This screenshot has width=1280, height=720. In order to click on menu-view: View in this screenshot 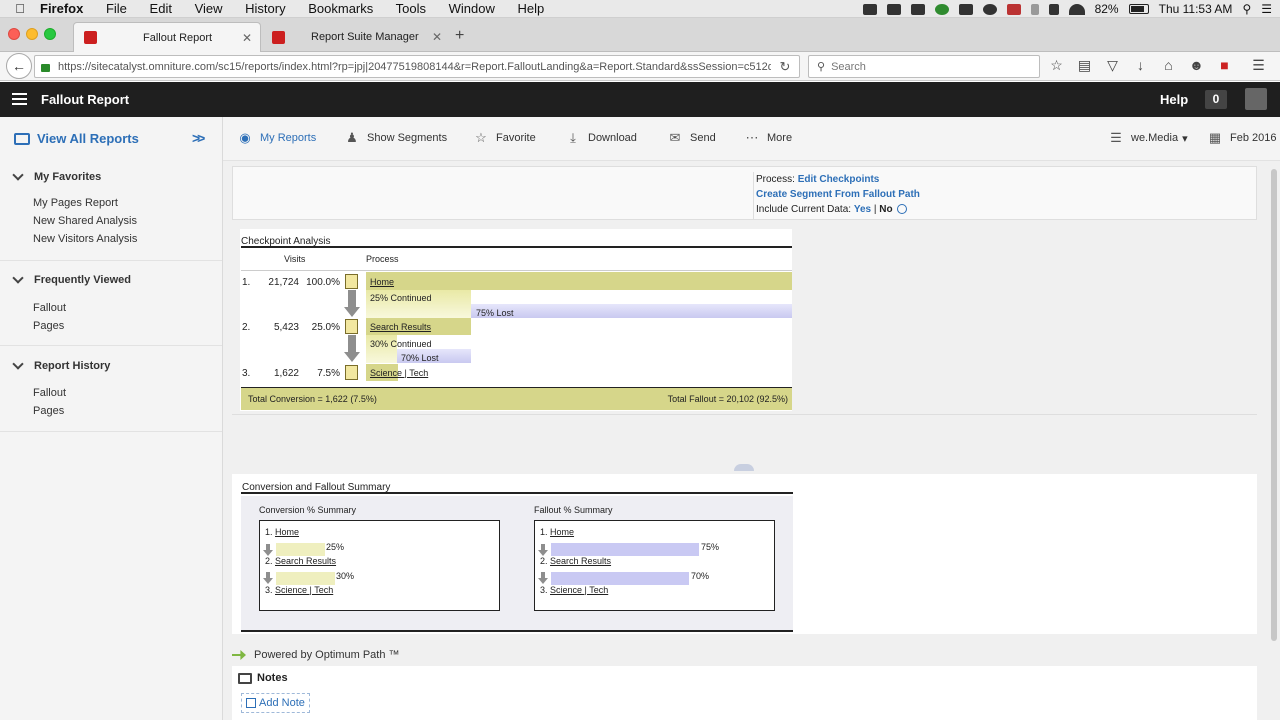, I will do `click(209, 8)`.